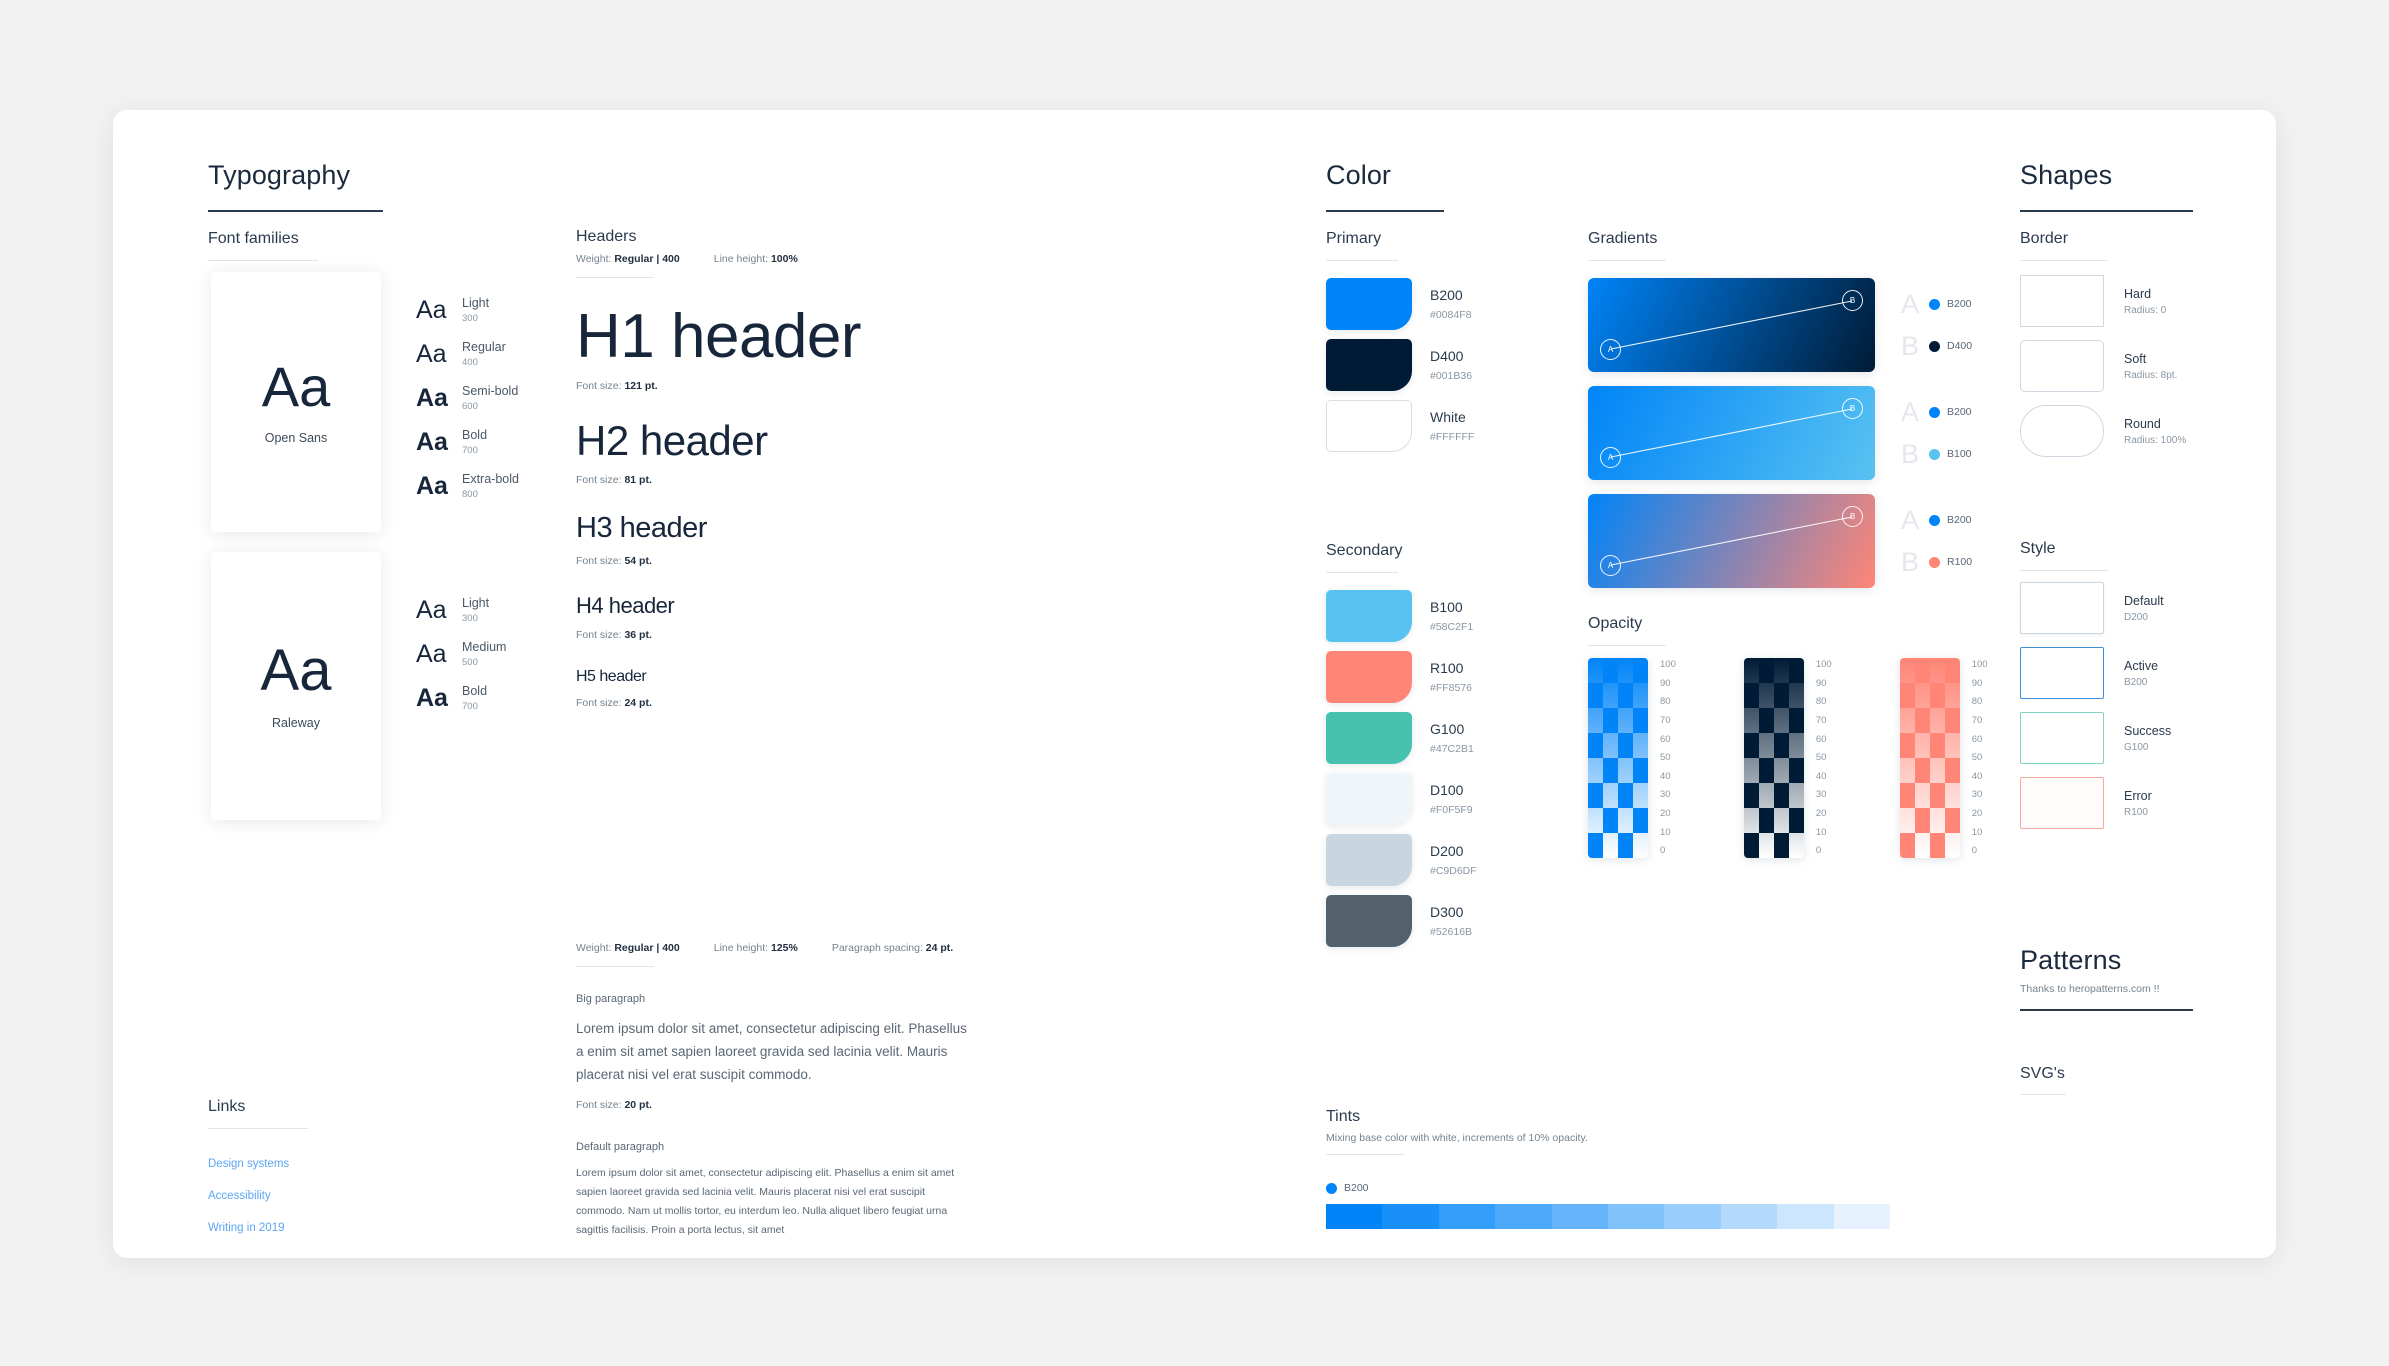  Describe the element at coordinates (1960, 562) in the screenshot. I see `gradient-stop-name: R100` at that location.